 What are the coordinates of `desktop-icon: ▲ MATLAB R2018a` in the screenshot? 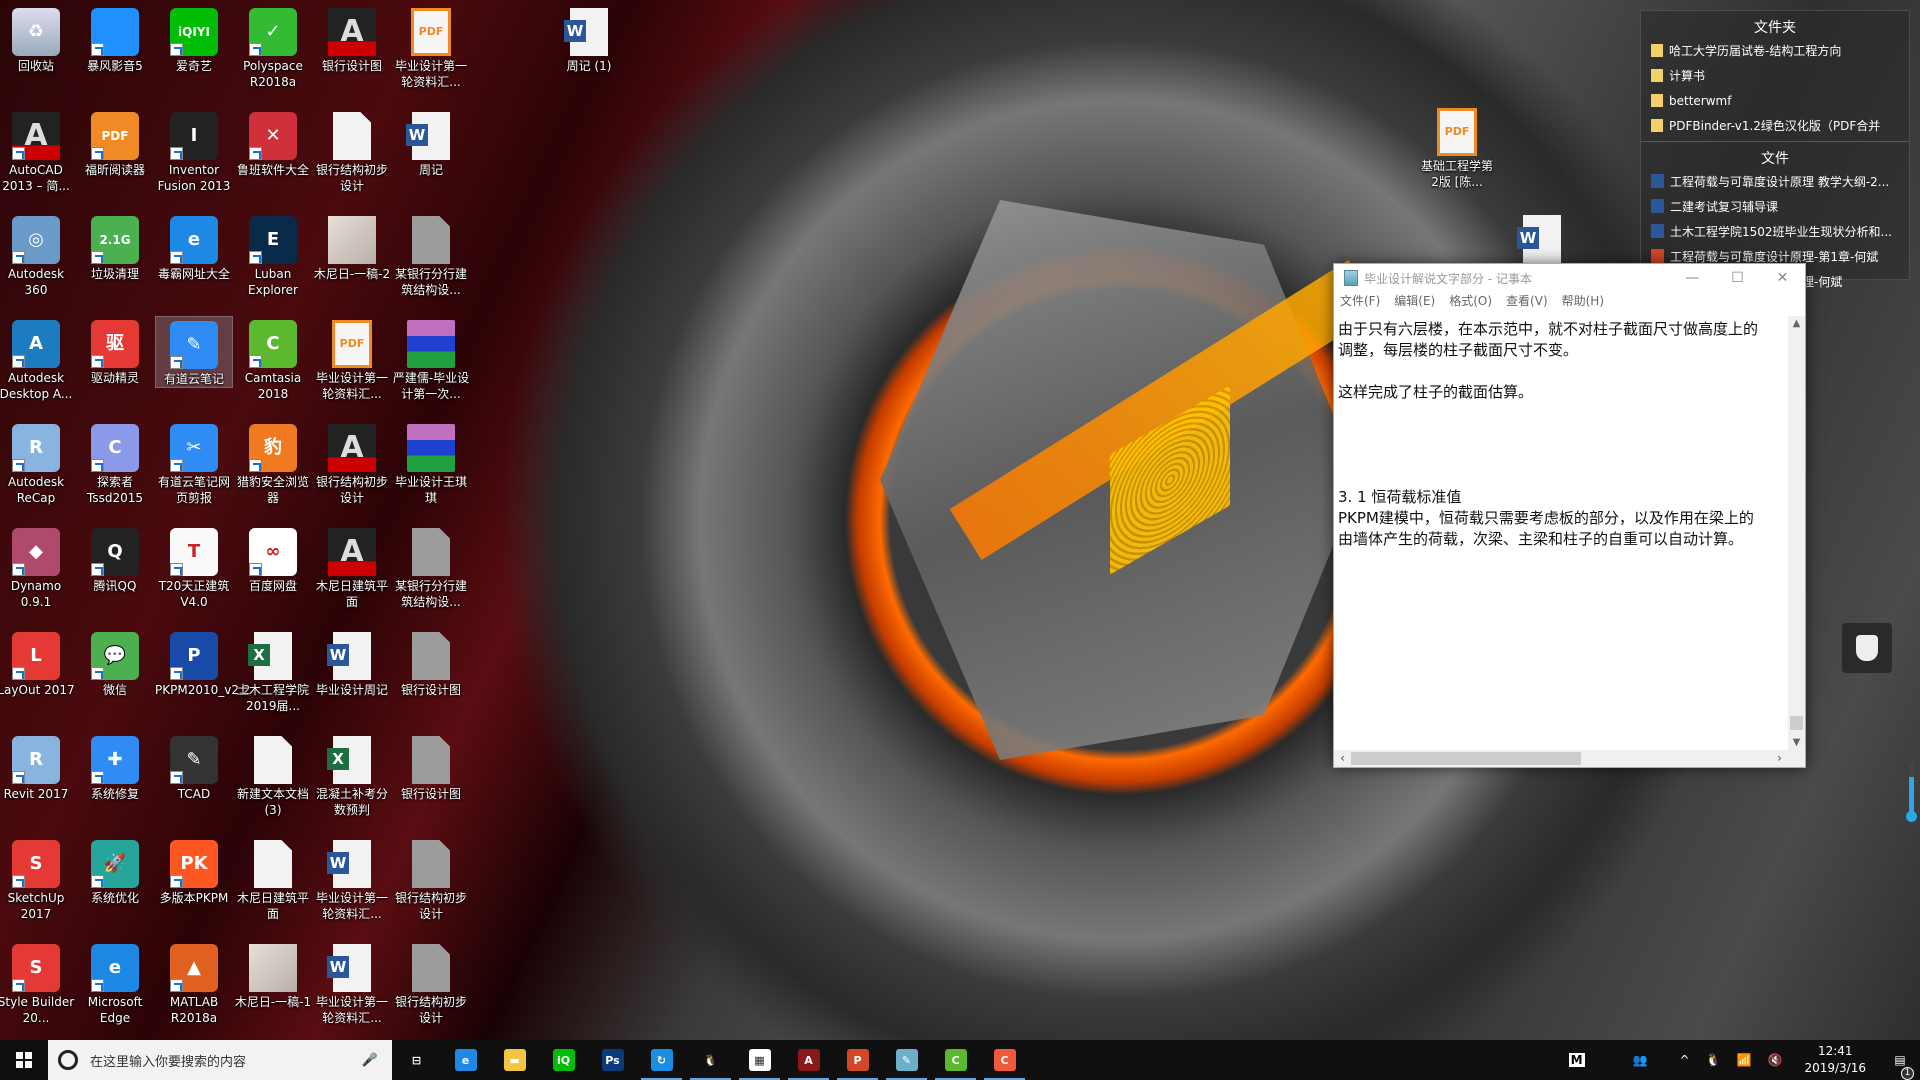 It's located at (194, 983).